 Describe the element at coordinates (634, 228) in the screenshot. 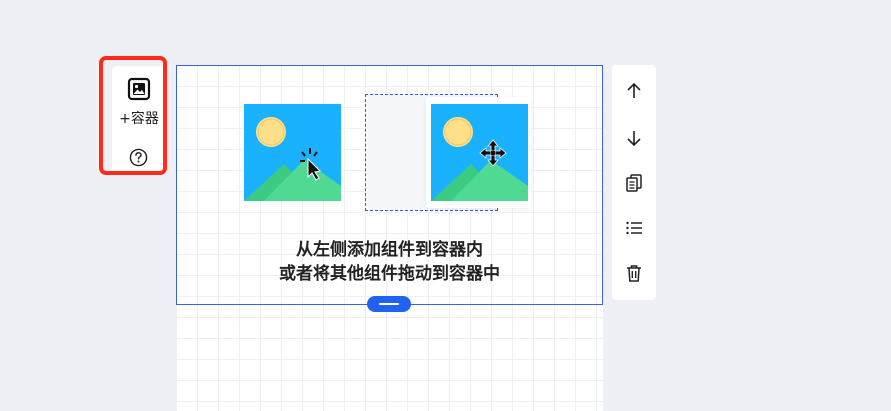

I see `list-icon` at that location.